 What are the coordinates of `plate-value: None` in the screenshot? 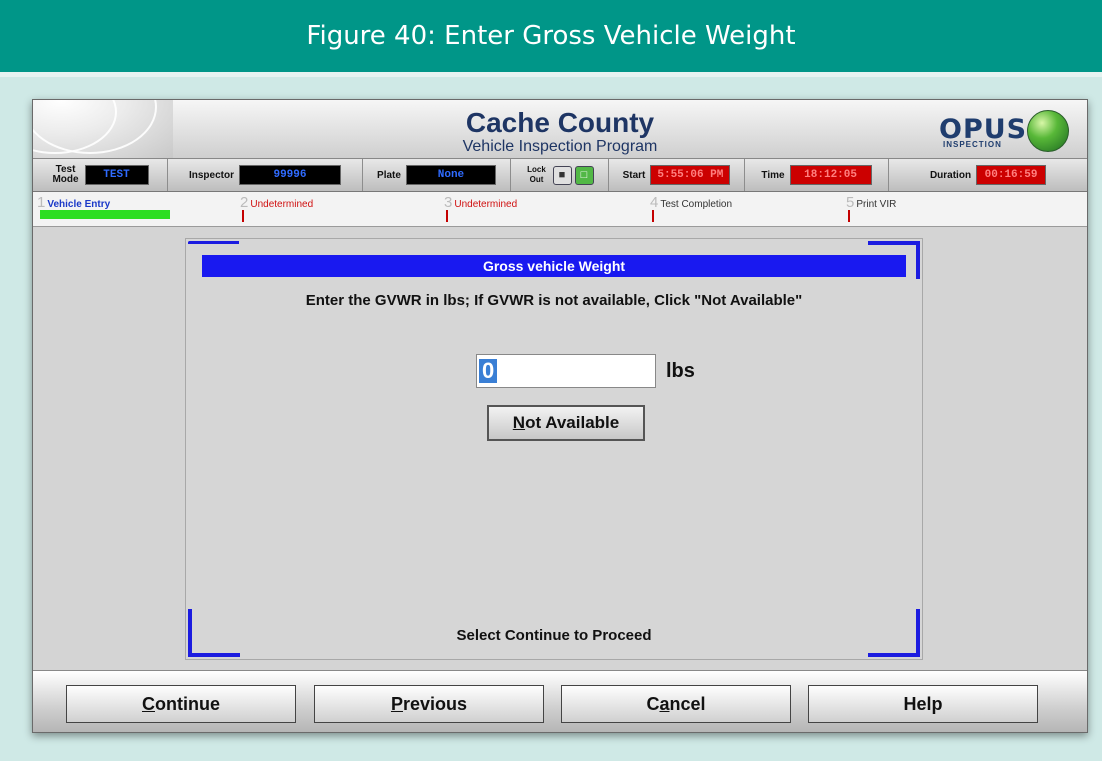 It's located at (450, 175).